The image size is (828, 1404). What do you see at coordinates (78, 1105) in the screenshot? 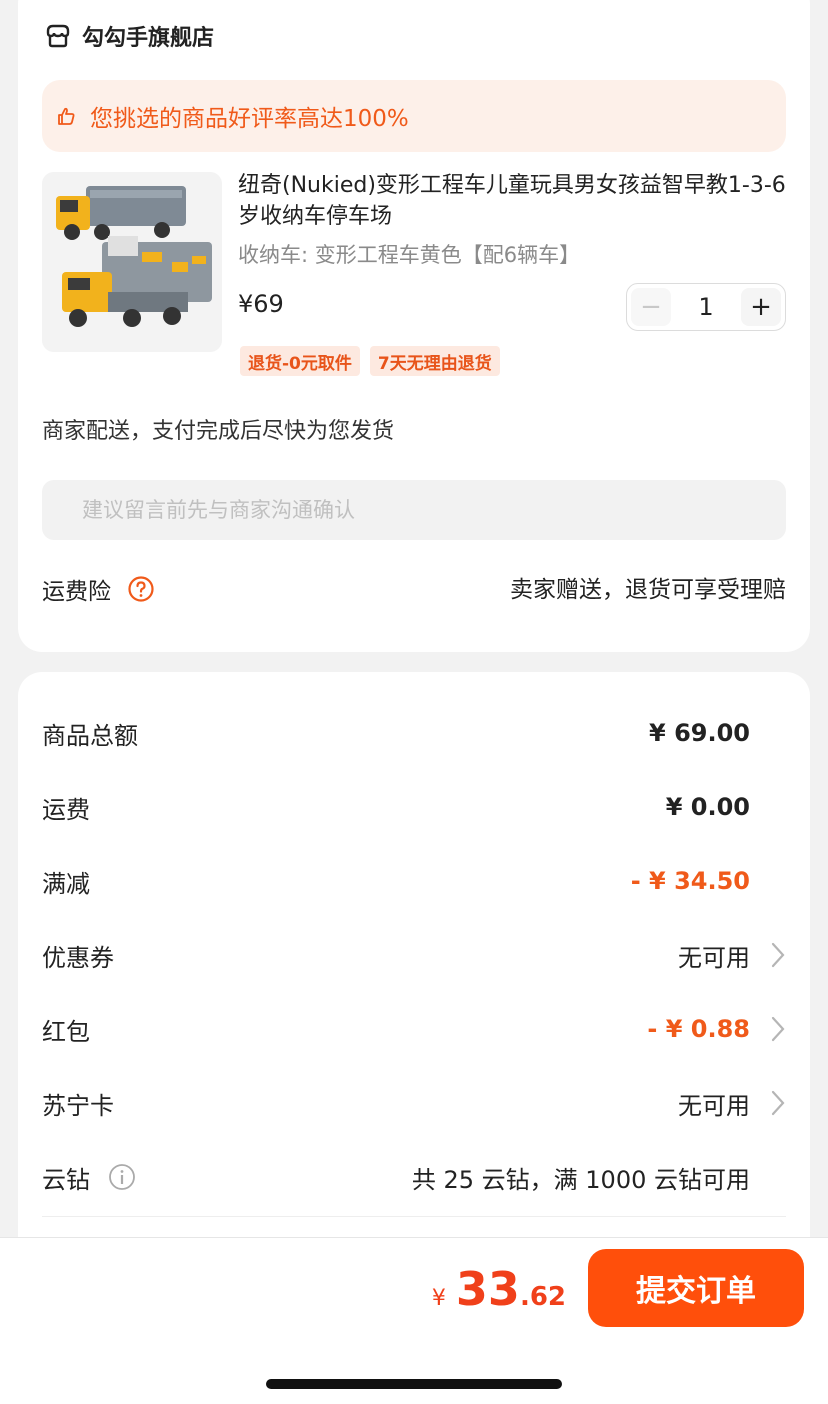
I see `suning-card-label: 苏宁卡` at bounding box center [78, 1105].